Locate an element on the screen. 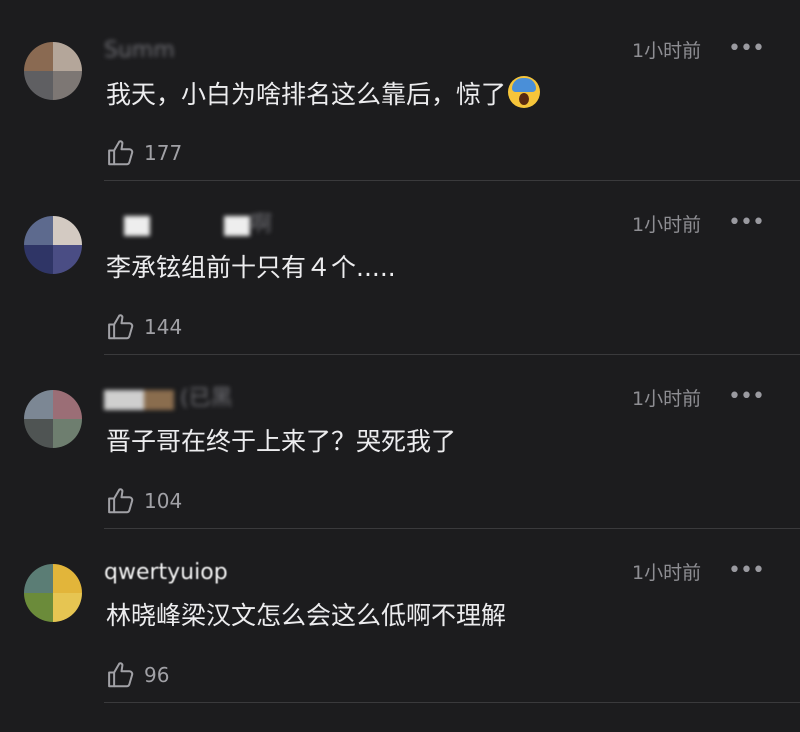  like-button: 177 is located at coordinates (144, 153).